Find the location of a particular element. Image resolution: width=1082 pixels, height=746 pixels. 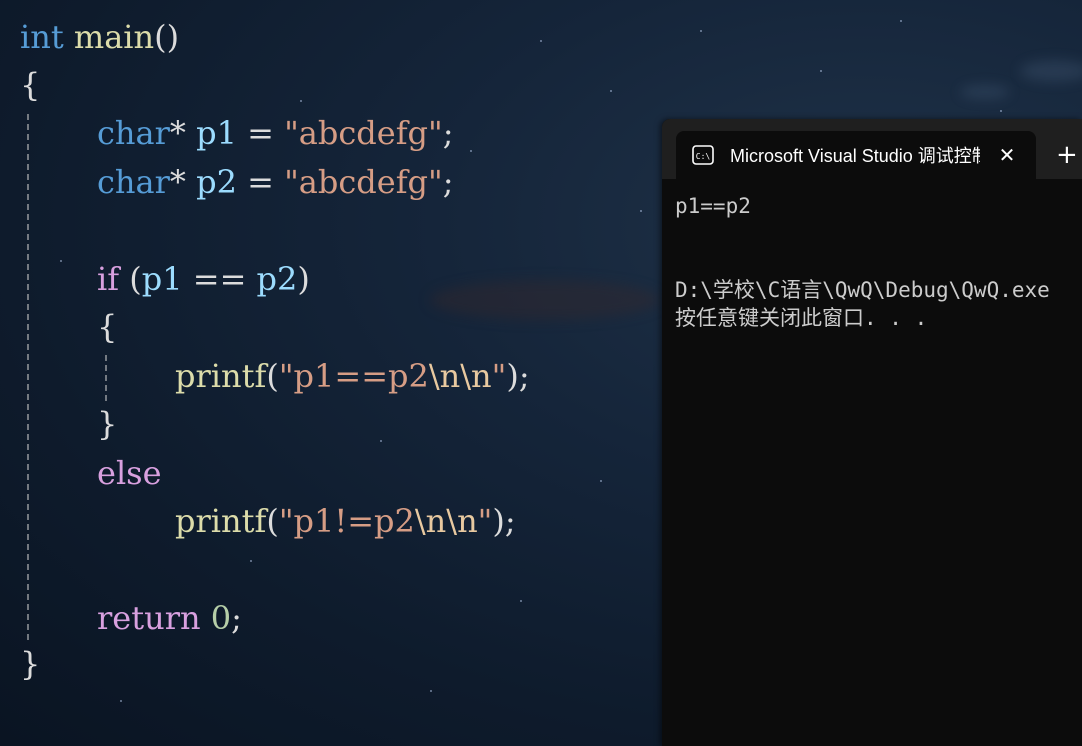

code-line-10: else is located at coordinates (129, 473).